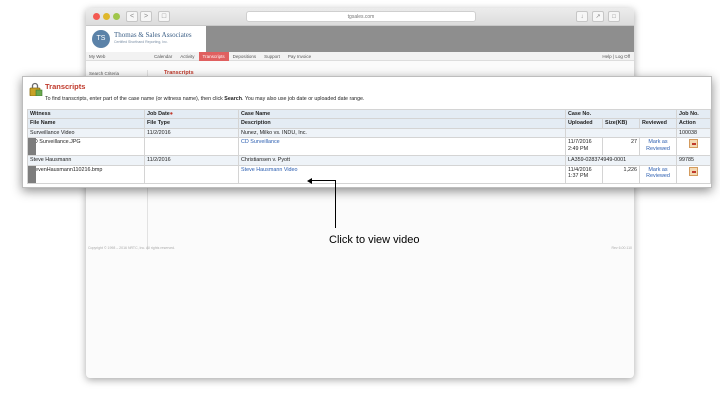 This screenshot has height=405, width=720. I want to click on uploaded-date: 11/7/2016, so click(580, 142).